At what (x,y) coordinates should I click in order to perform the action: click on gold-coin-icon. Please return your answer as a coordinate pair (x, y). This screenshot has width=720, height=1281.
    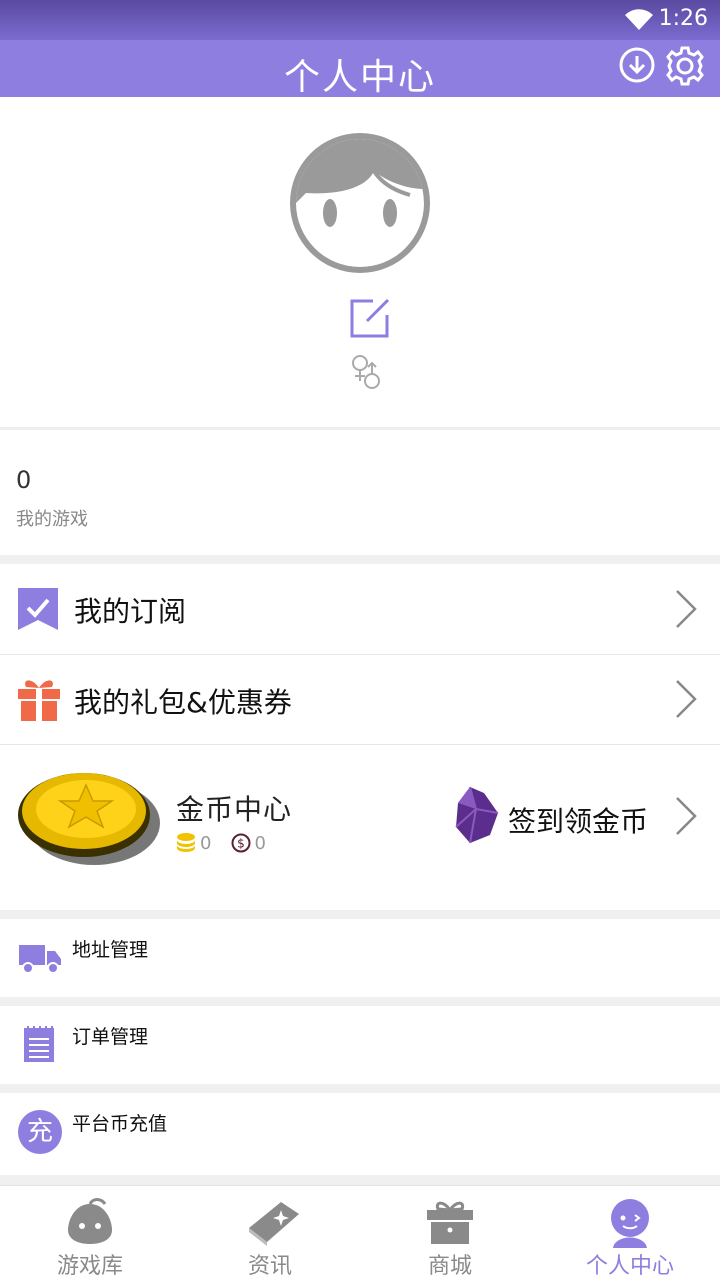
    Looking at the image, I should click on (89, 819).